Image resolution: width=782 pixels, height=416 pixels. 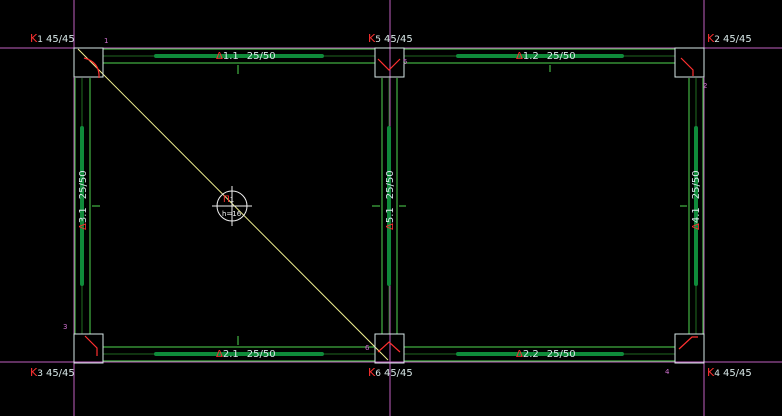 I want to click on beam-label-code: 3.1, so click(x=83, y=215).